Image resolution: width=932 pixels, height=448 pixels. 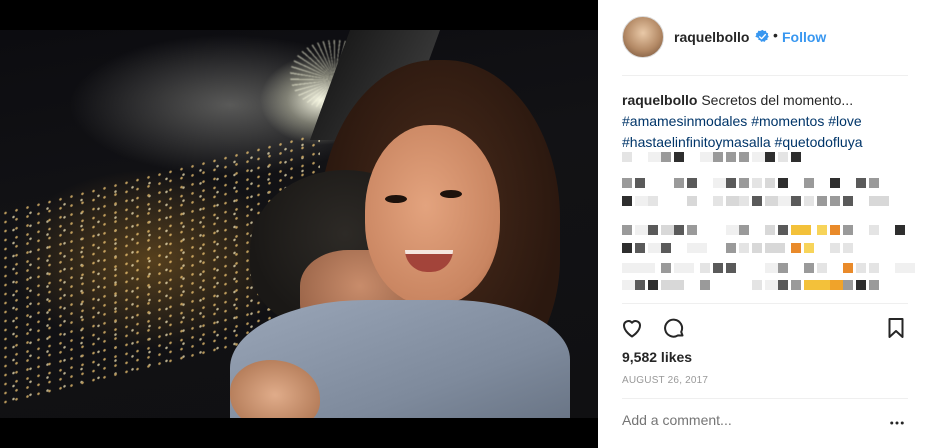 What do you see at coordinates (684, 121) in the screenshot?
I see `hashtag-link: #amamesinmodales` at bounding box center [684, 121].